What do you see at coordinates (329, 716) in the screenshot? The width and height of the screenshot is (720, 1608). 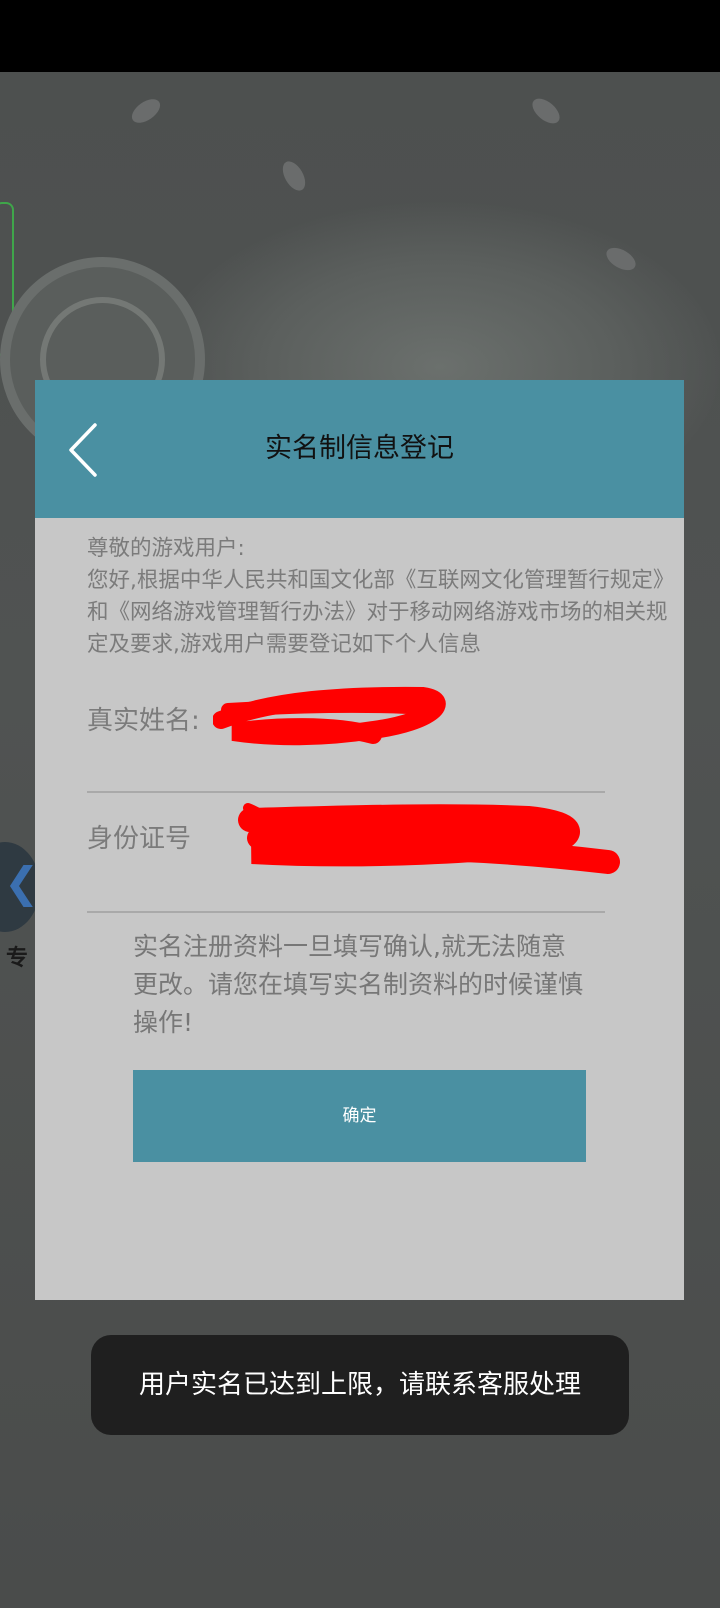 I see `name-redaction` at bounding box center [329, 716].